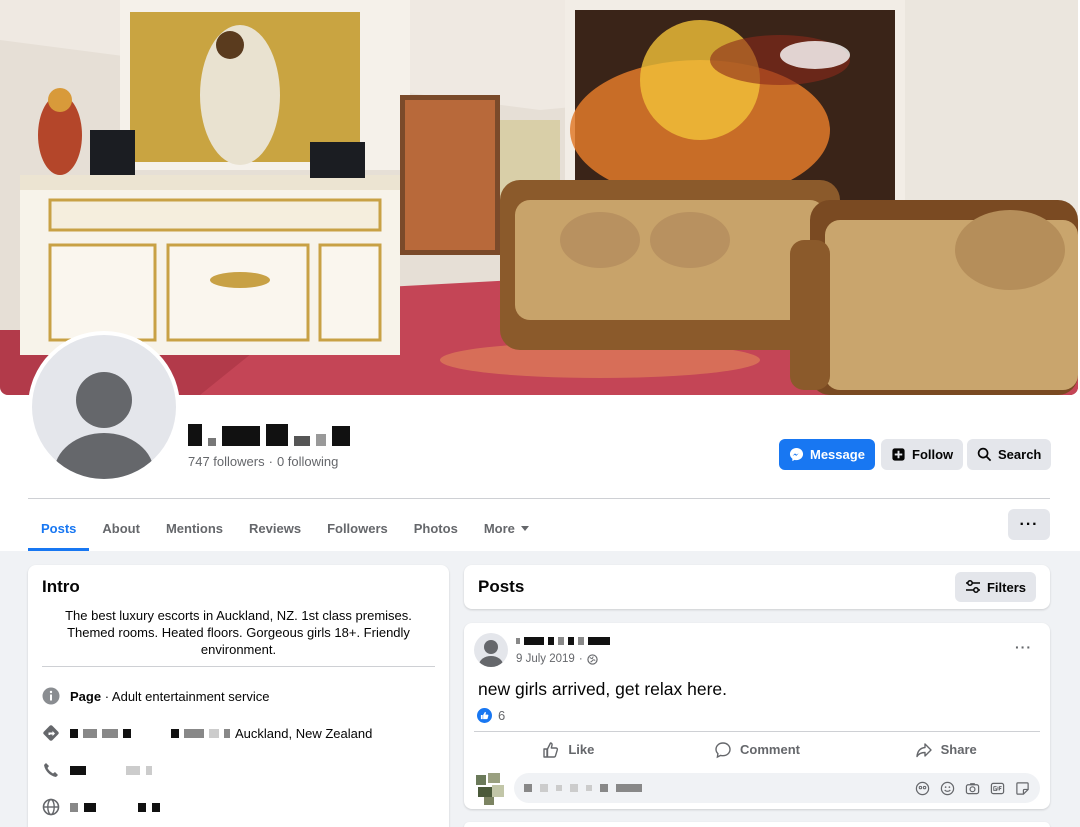 Image resolution: width=1080 pixels, height=827 pixels. What do you see at coordinates (269, 433) in the screenshot?
I see `redacted-page-name` at bounding box center [269, 433].